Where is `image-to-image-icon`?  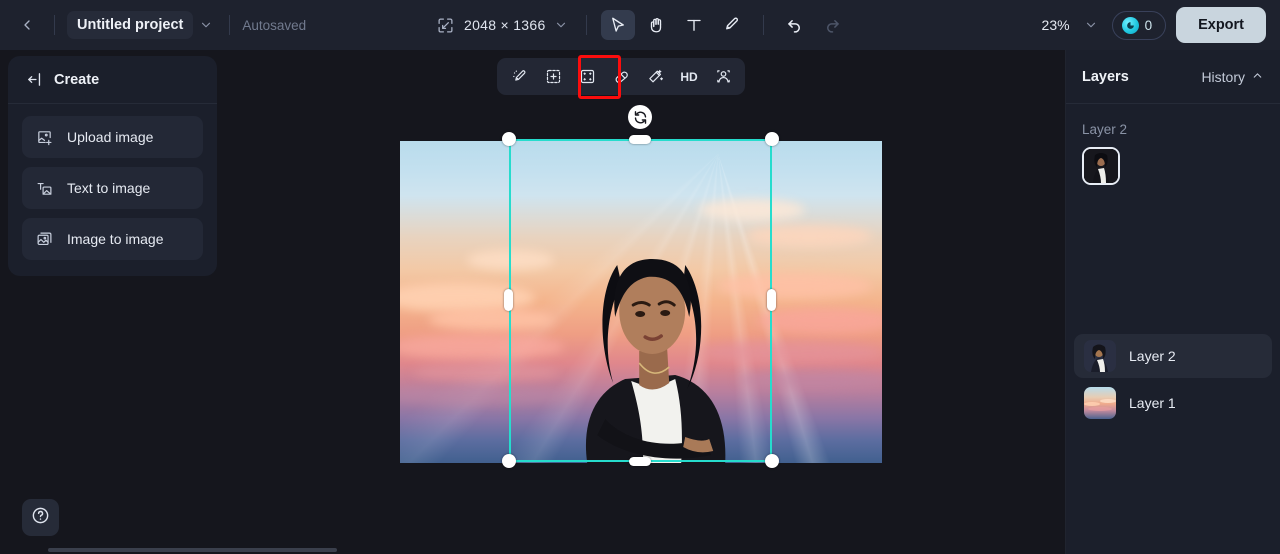 image-to-image-icon is located at coordinates (44, 239).